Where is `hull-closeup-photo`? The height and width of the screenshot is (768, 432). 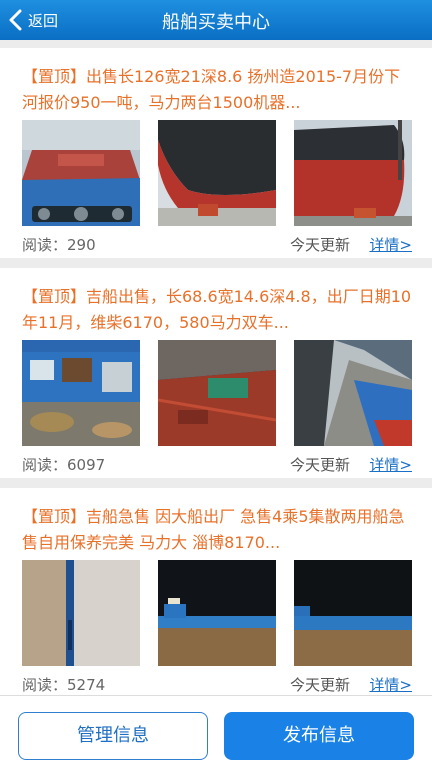 hull-closeup-photo is located at coordinates (81, 613).